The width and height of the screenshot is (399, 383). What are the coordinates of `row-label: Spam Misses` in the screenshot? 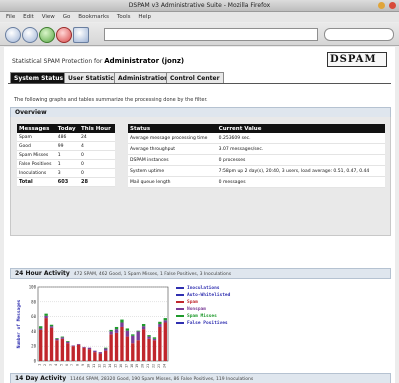 It's located at (36, 155).